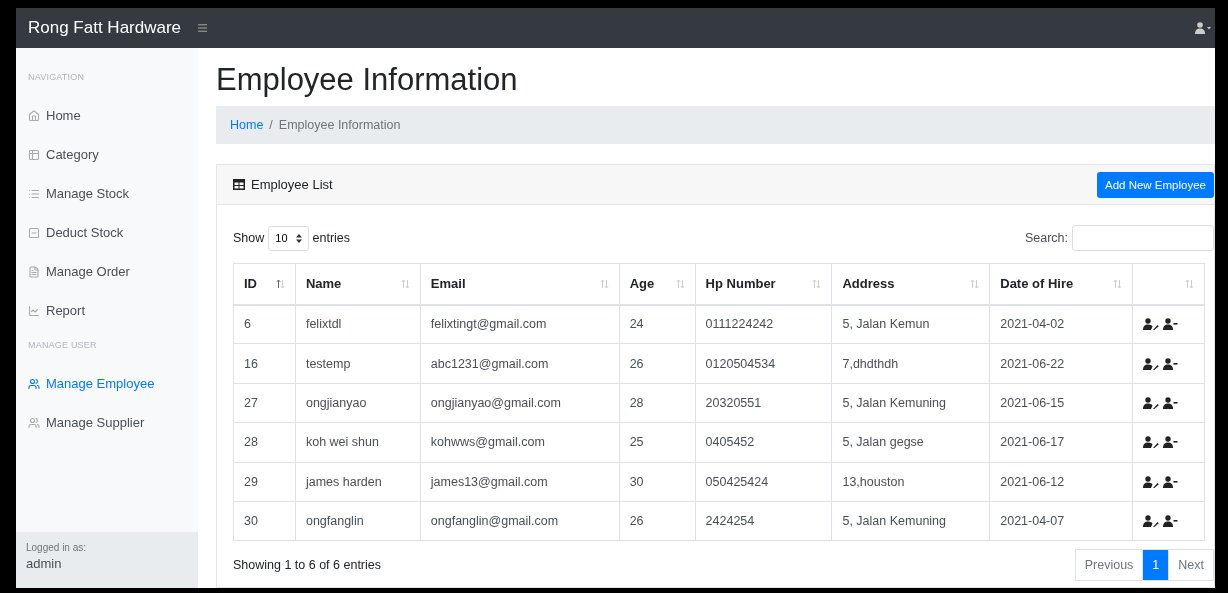 This screenshot has height=593, width=1228. Describe the element at coordinates (298, 238) in the screenshot. I see `select-caret-icon` at that location.